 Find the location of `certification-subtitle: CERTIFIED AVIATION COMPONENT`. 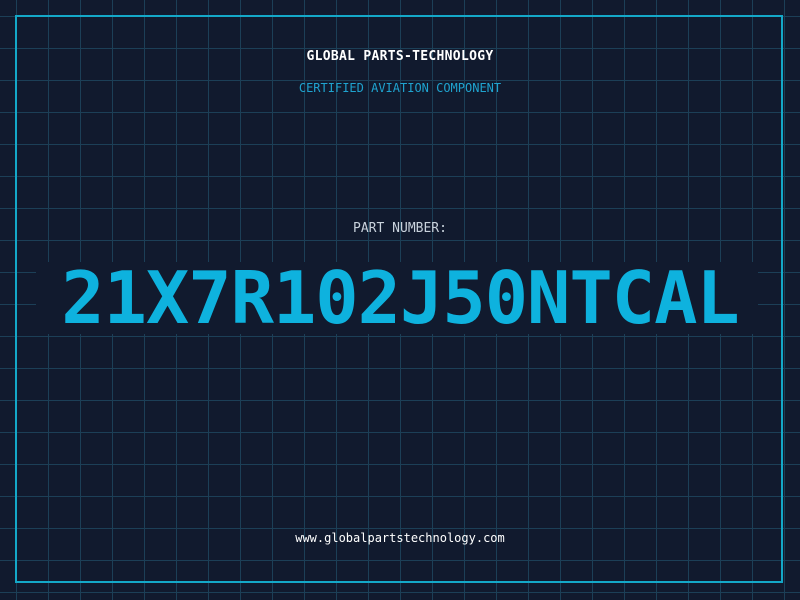

certification-subtitle: CERTIFIED AVIATION COMPONENT is located at coordinates (400, 88).